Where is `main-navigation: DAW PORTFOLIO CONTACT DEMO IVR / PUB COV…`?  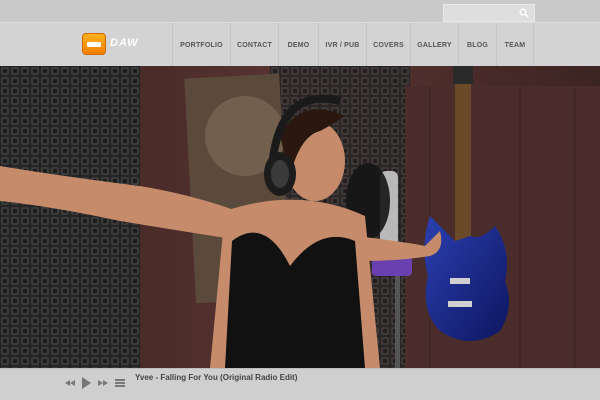 main-navigation: DAW PORTFOLIO CONTACT DEMO IVR / PUB COV… is located at coordinates (300, 44).